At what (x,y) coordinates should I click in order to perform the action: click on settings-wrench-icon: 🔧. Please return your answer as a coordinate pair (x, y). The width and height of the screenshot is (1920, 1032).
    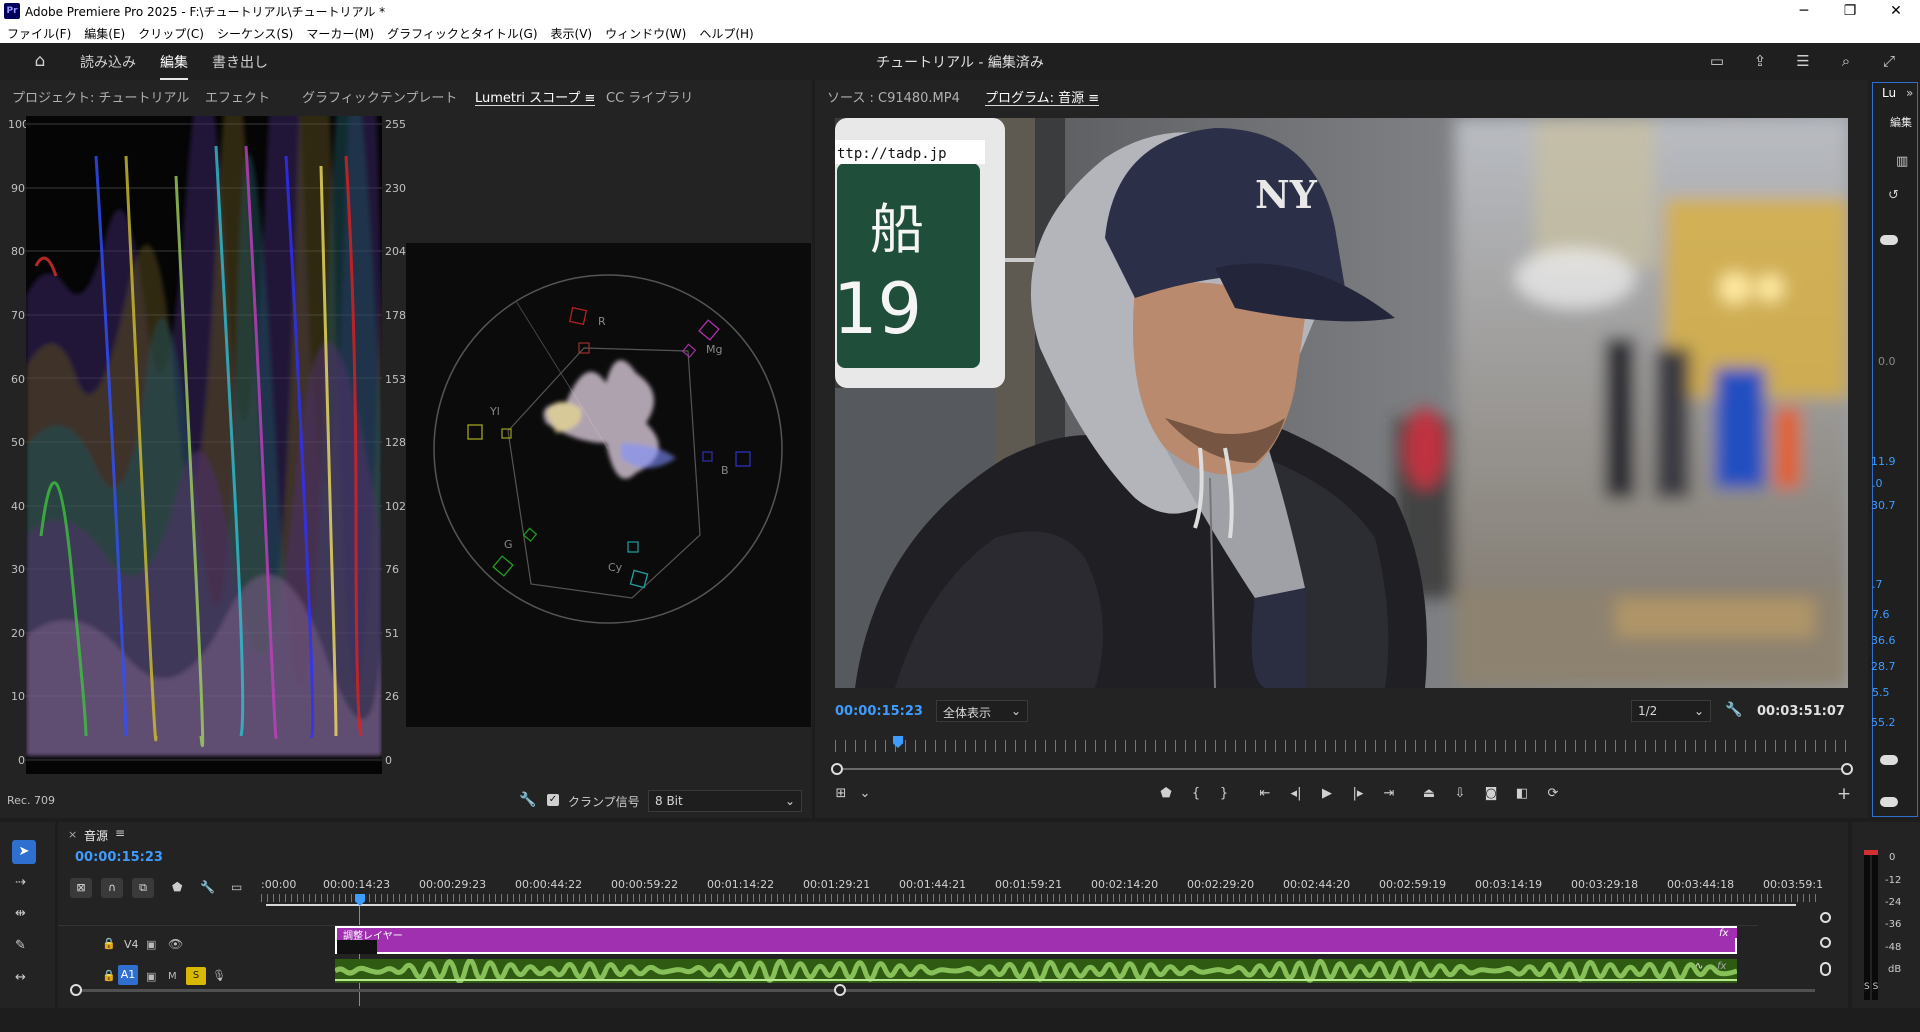
    Looking at the image, I should click on (1733, 710).